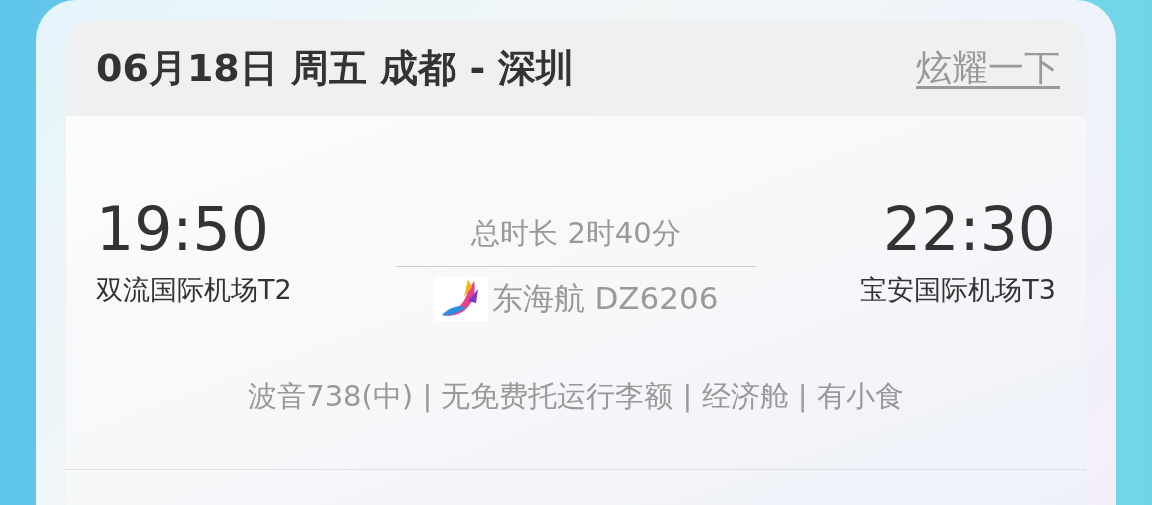 The height and width of the screenshot is (505, 1152). Describe the element at coordinates (194, 290) in the screenshot. I see `departure-airport: 双流国际机场T2` at that location.